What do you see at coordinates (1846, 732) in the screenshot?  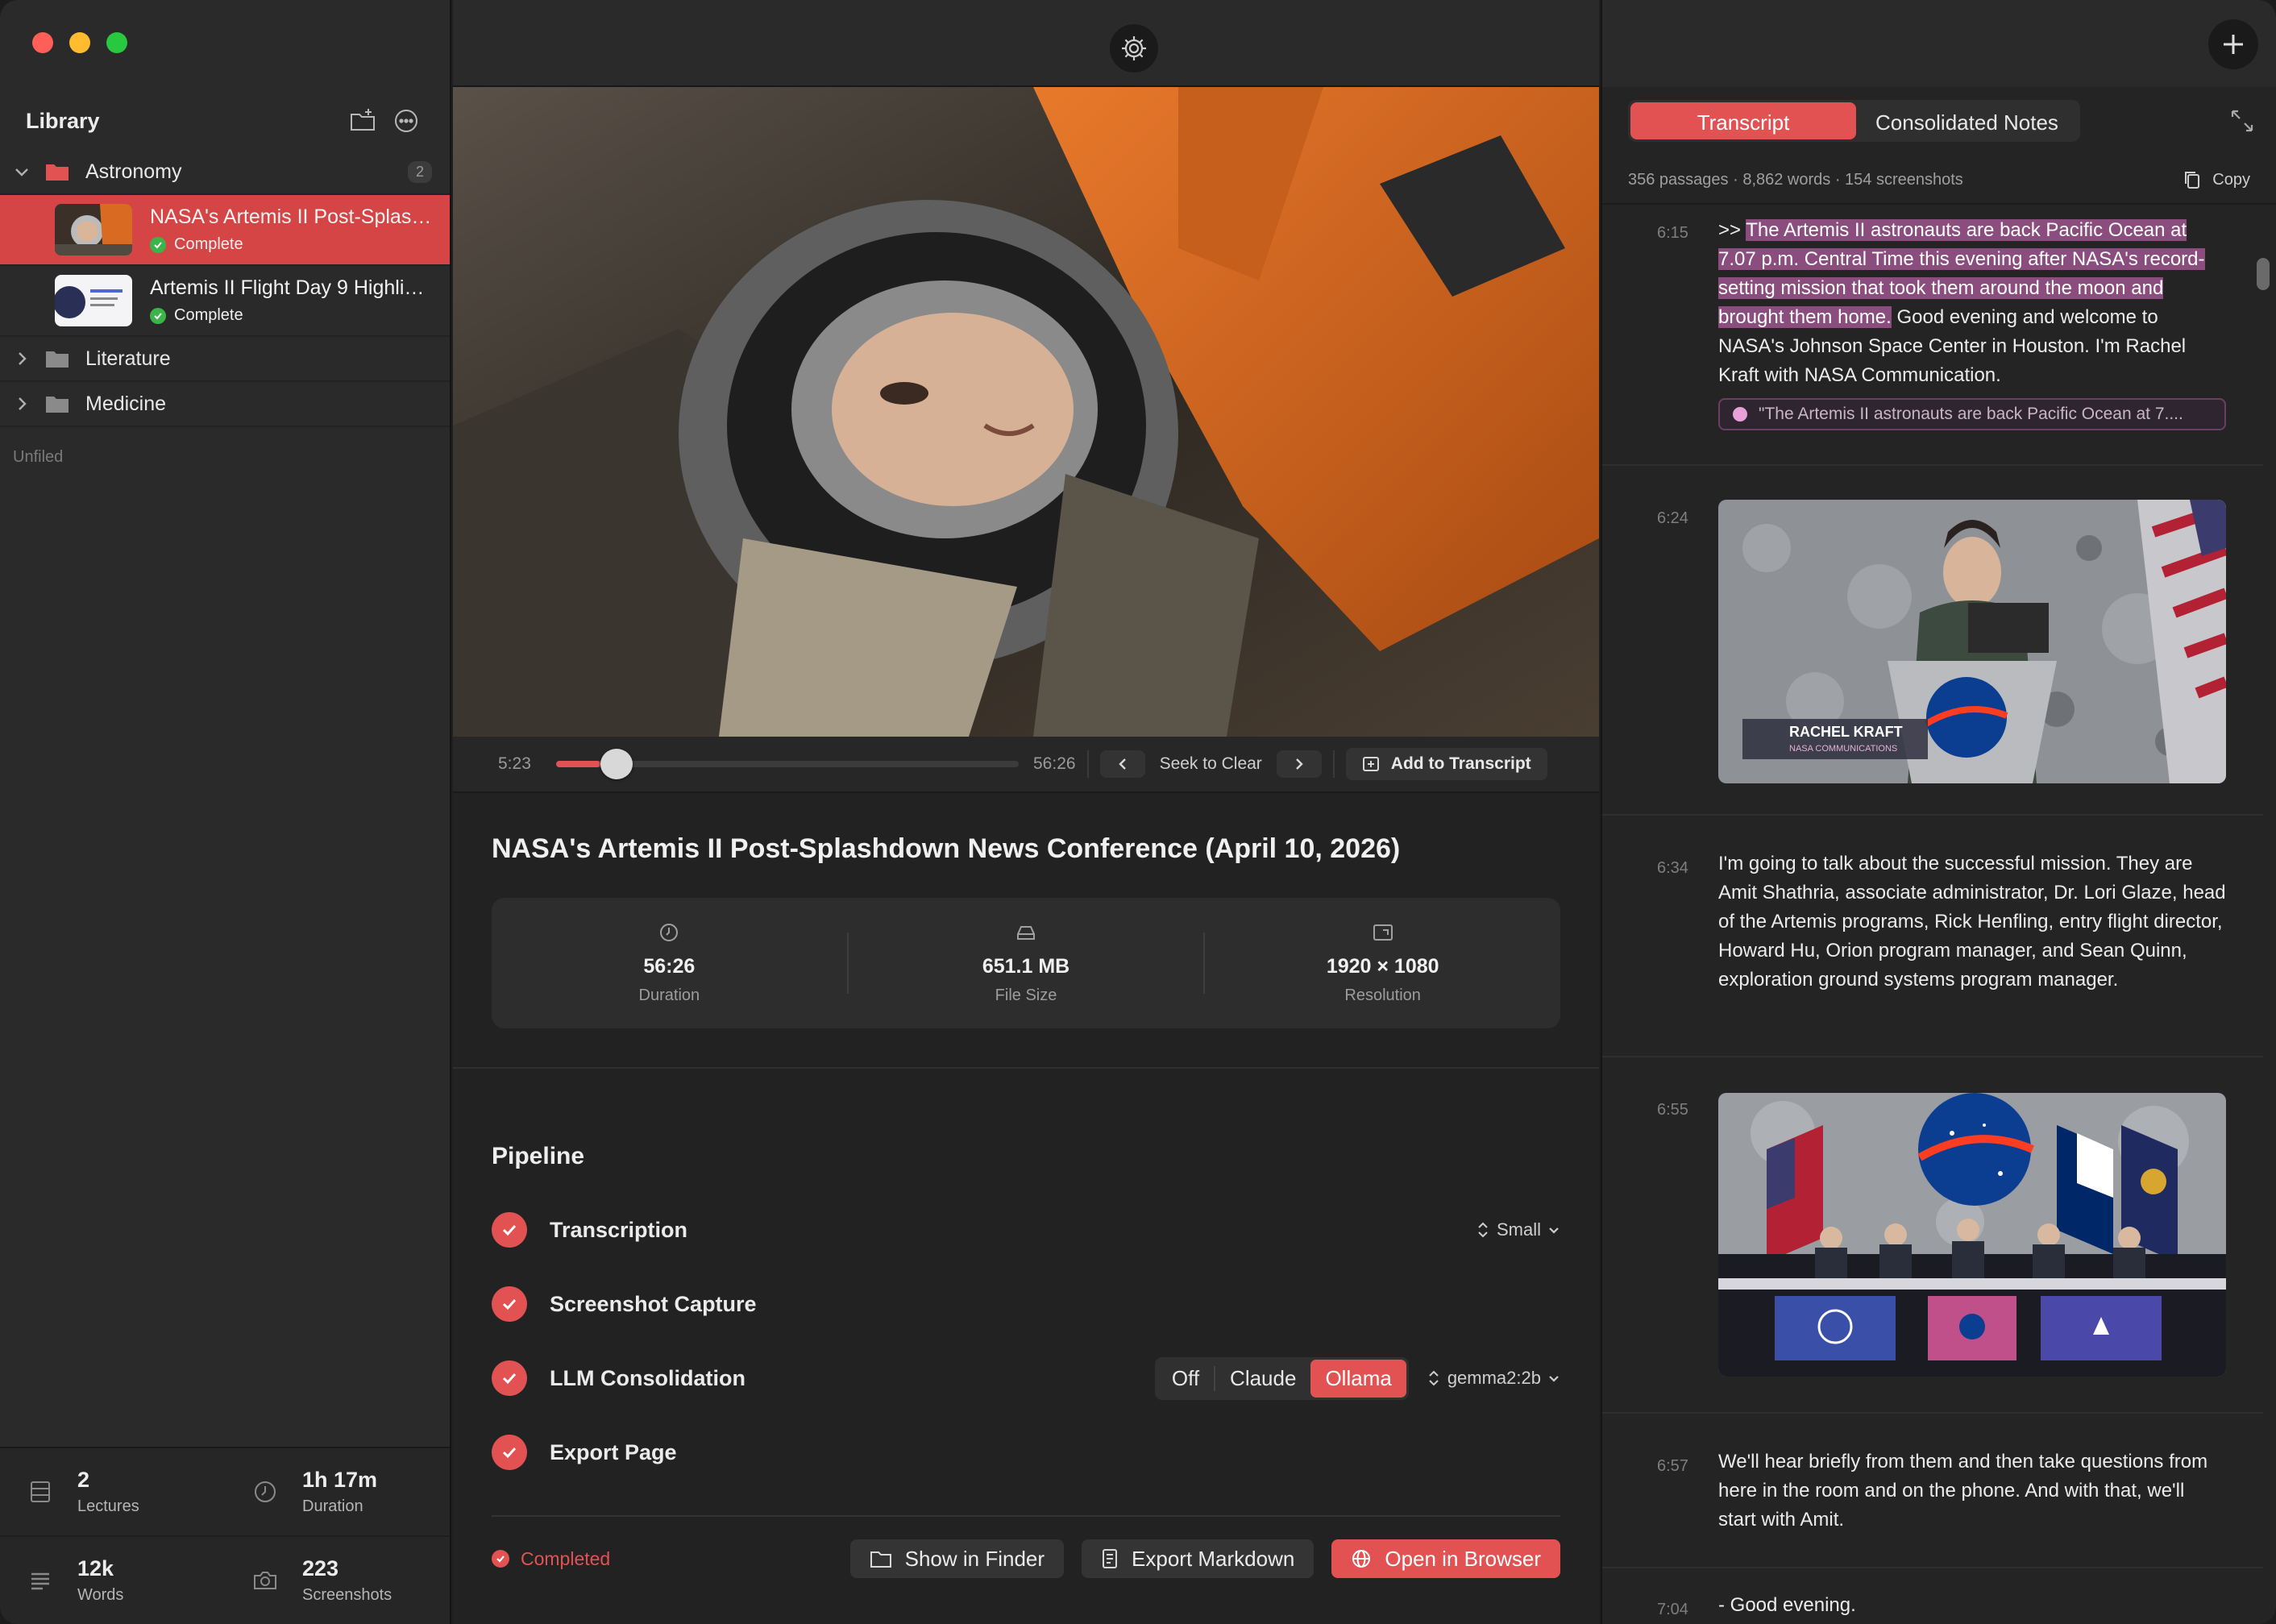 I see `caption-name: RACHEL KRAFT` at bounding box center [1846, 732].